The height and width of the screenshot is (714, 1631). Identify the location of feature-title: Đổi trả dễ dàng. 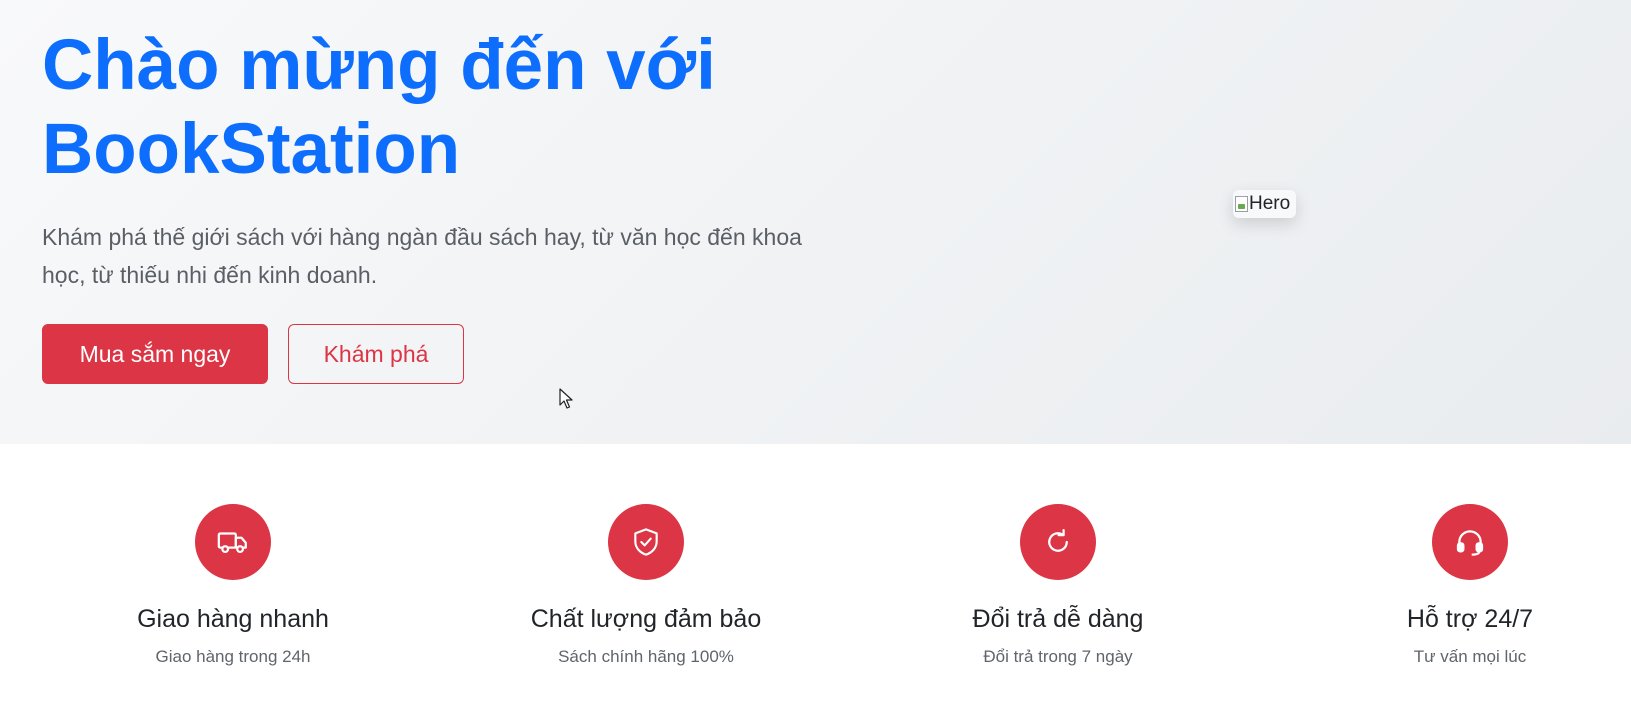
(1058, 619).